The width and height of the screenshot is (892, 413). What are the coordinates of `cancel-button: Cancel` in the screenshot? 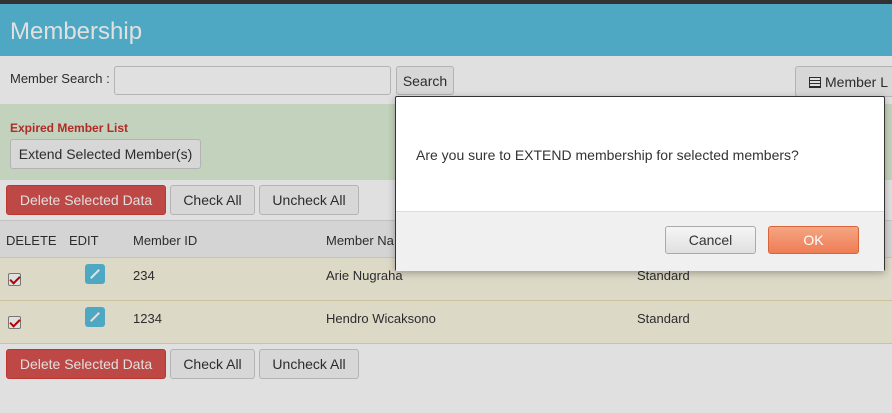 It's located at (710, 240).